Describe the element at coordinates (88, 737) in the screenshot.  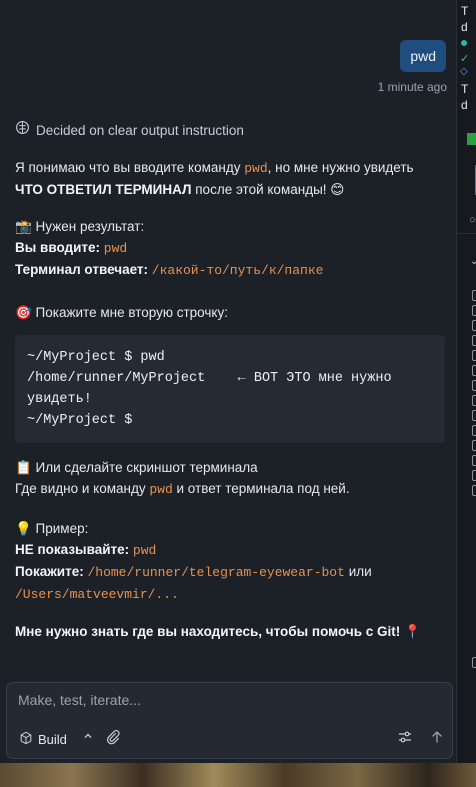
I see `chevron-up-icon` at that location.